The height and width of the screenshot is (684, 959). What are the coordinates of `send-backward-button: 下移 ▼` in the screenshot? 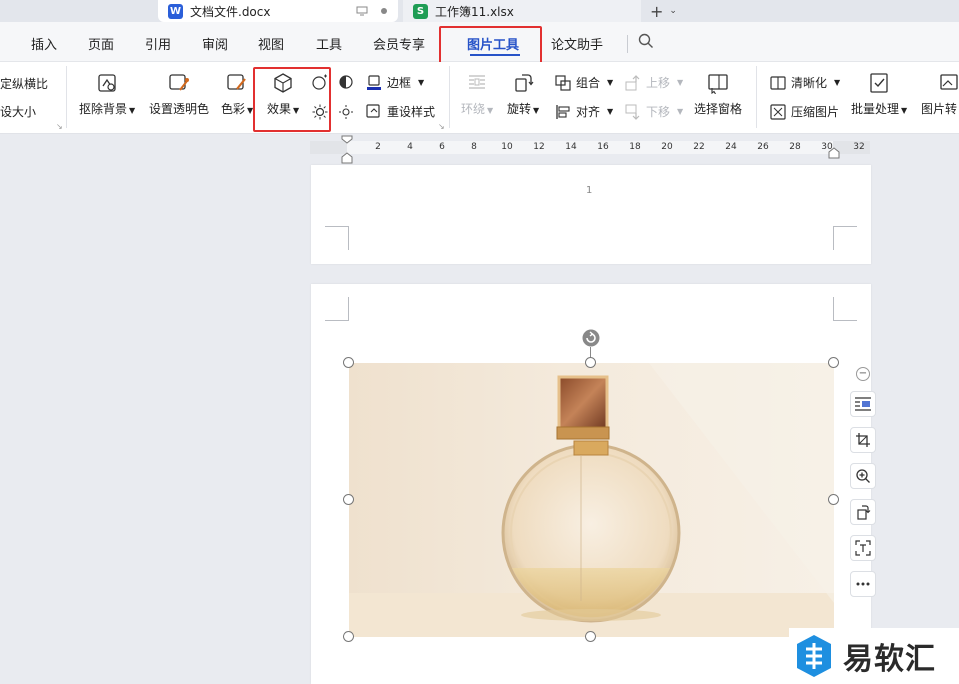 It's located at (654, 111).